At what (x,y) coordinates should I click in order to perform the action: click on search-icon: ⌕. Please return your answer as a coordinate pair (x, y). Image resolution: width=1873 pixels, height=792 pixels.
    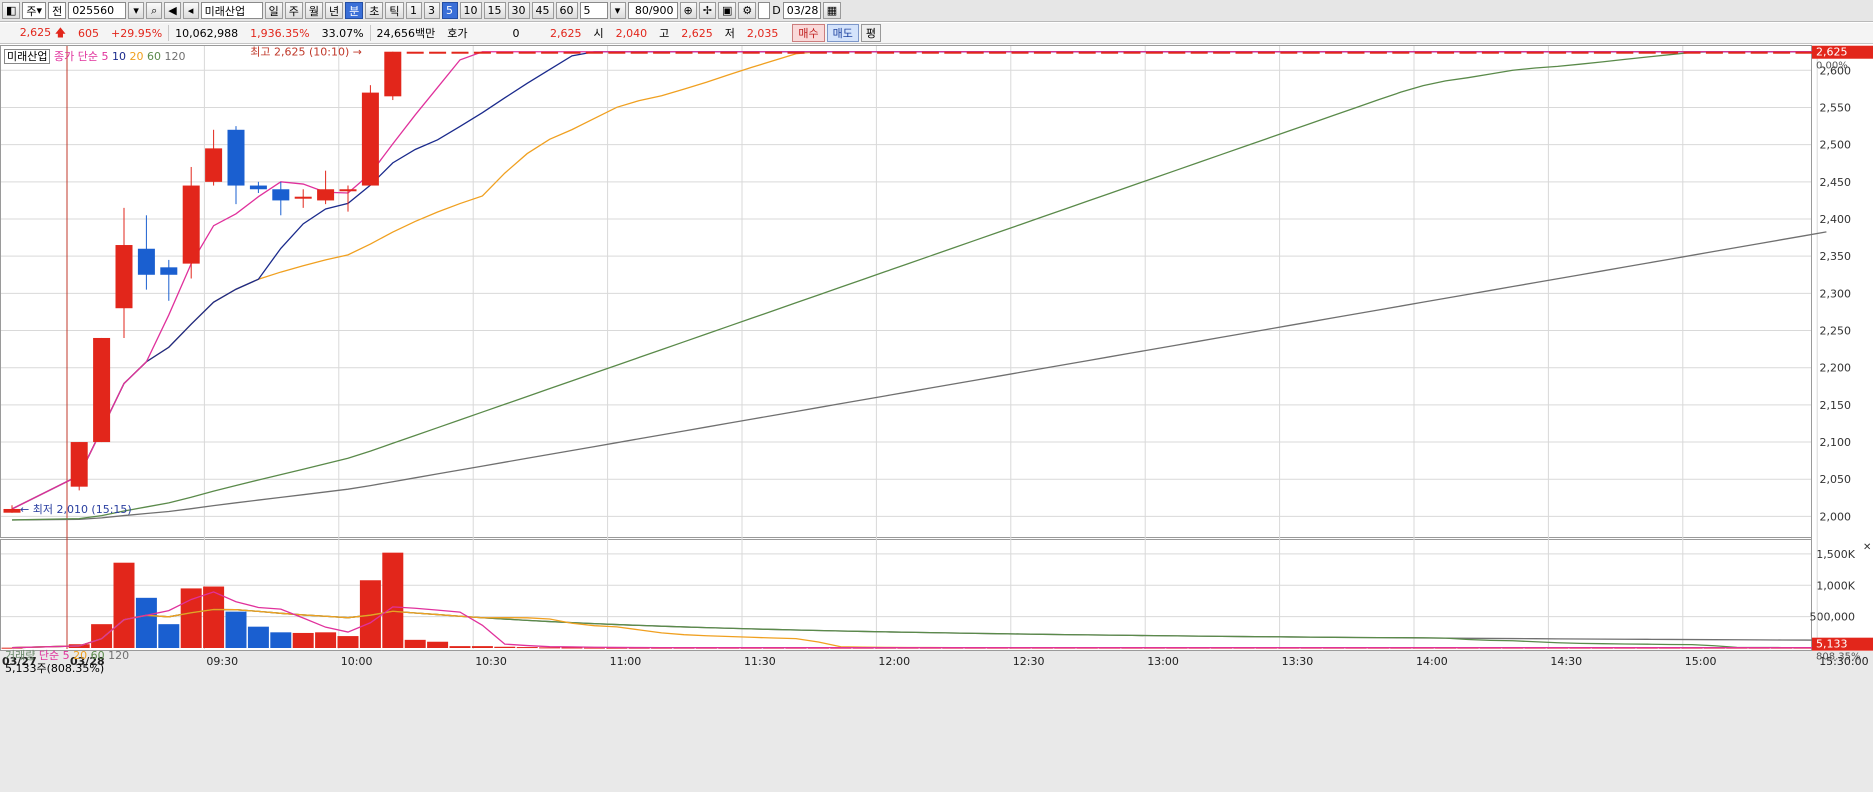
    Looking at the image, I should click on (154, 10).